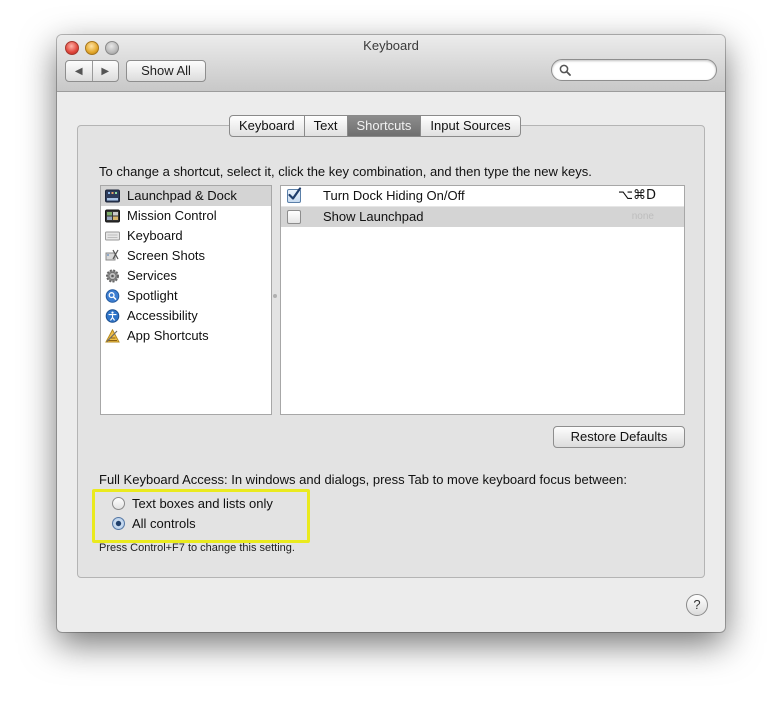 Image resolution: width=782 pixels, height=712 pixels. I want to click on gear-icon, so click(112, 276).